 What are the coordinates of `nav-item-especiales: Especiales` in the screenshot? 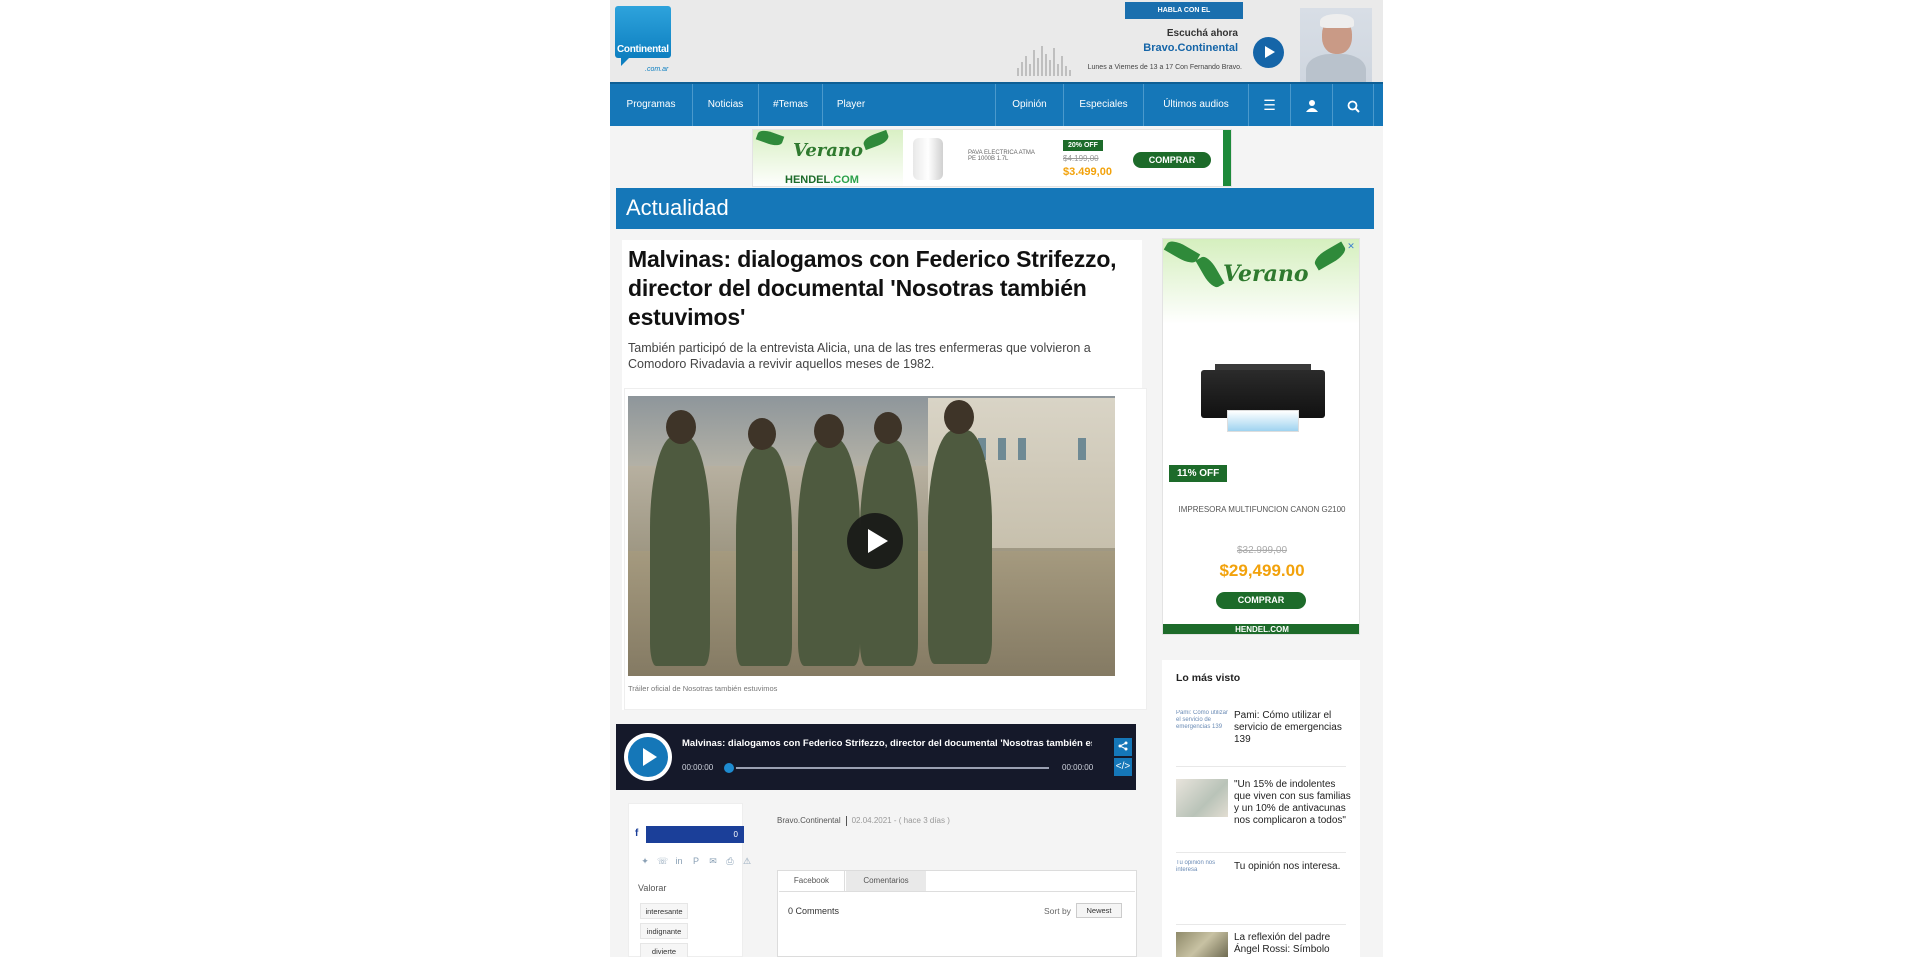 It's located at (1104, 105).